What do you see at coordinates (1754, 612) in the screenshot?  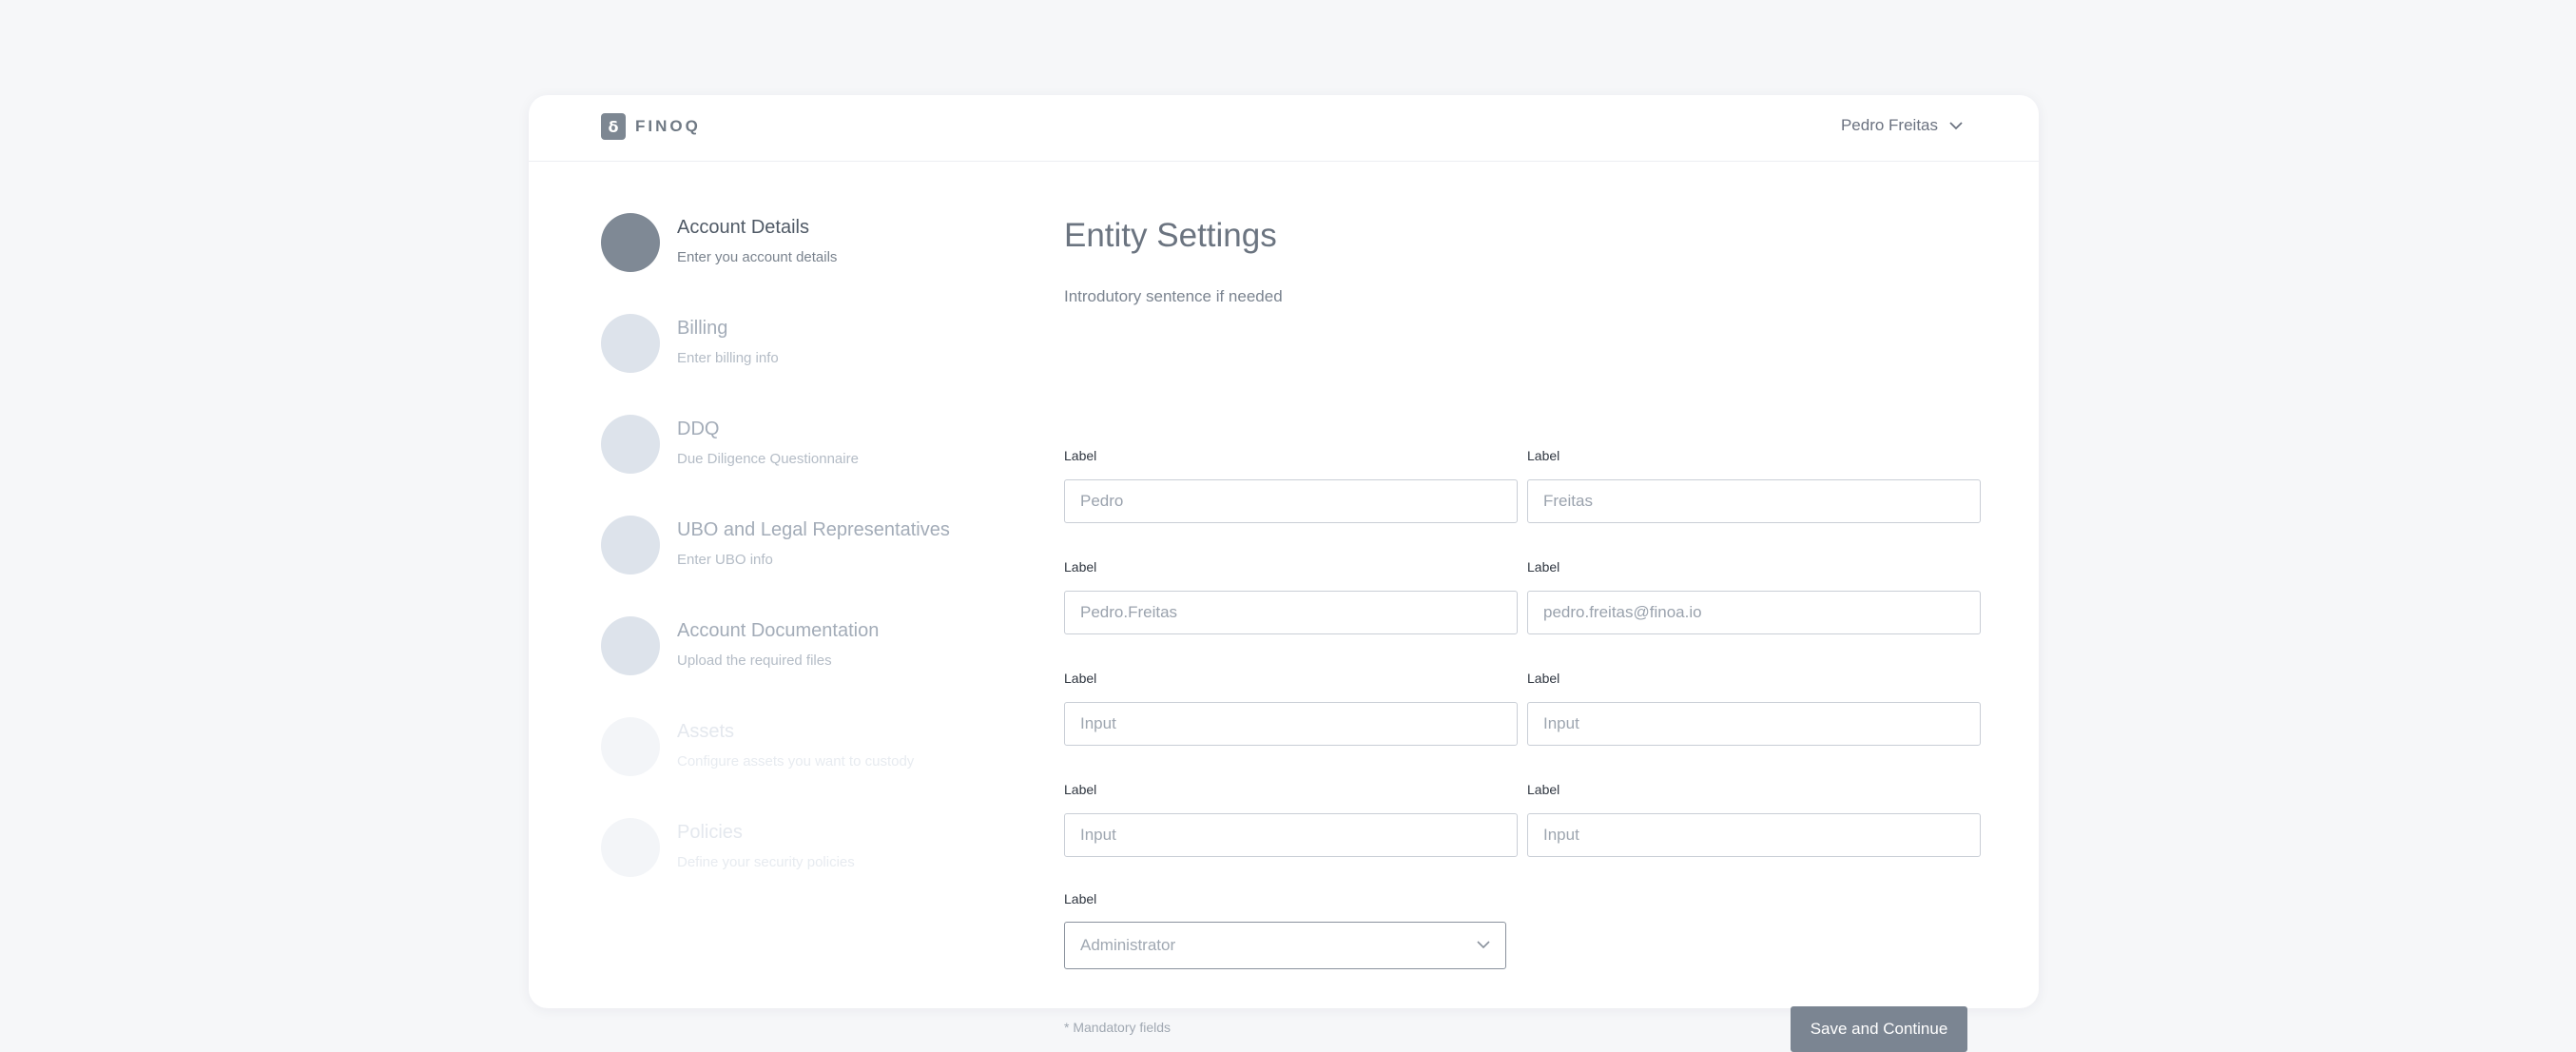 I see `email-input` at bounding box center [1754, 612].